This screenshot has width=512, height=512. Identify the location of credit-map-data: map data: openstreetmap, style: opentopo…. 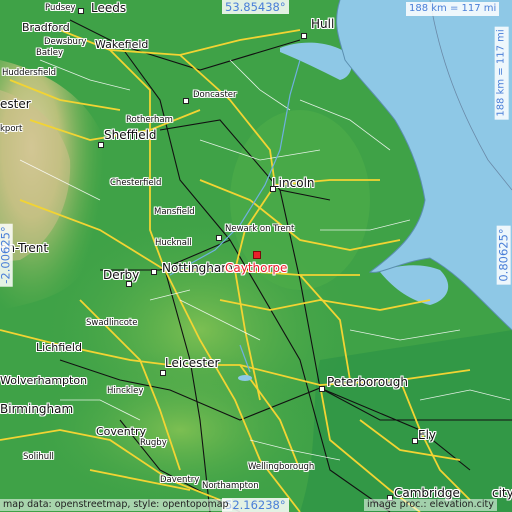
(116, 505).